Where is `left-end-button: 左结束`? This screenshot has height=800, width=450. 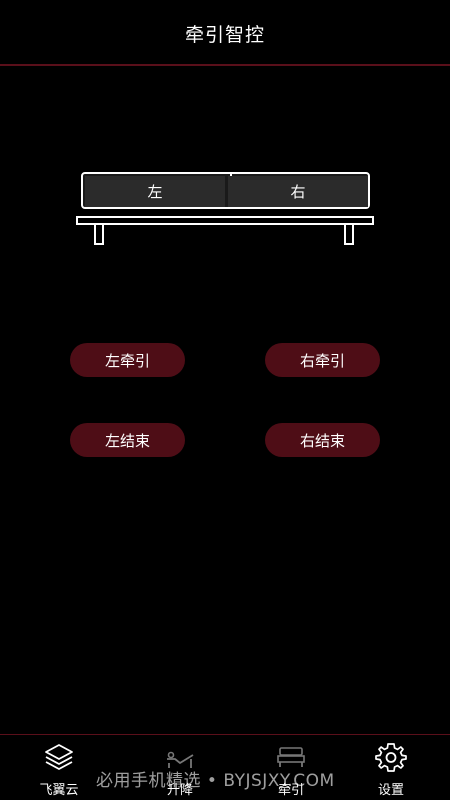
left-end-button: 左结束 is located at coordinates (127, 440).